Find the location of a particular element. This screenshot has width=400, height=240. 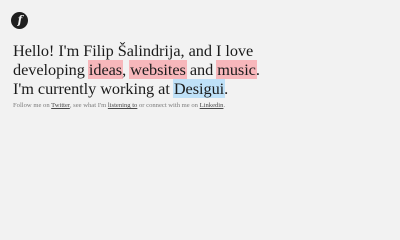

headline-prefix: developing is located at coordinates (51, 69).